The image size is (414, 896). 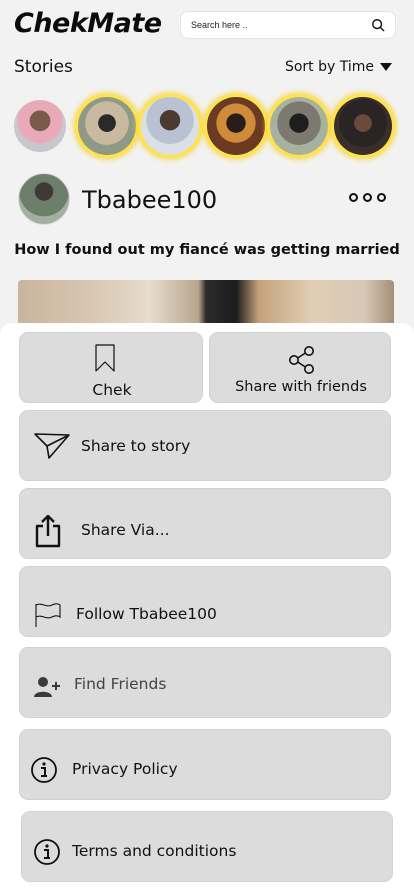 What do you see at coordinates (205, 445) in the screenshot?
I see `share-to-story-button: Share to story` at bounding box center [205, 445].